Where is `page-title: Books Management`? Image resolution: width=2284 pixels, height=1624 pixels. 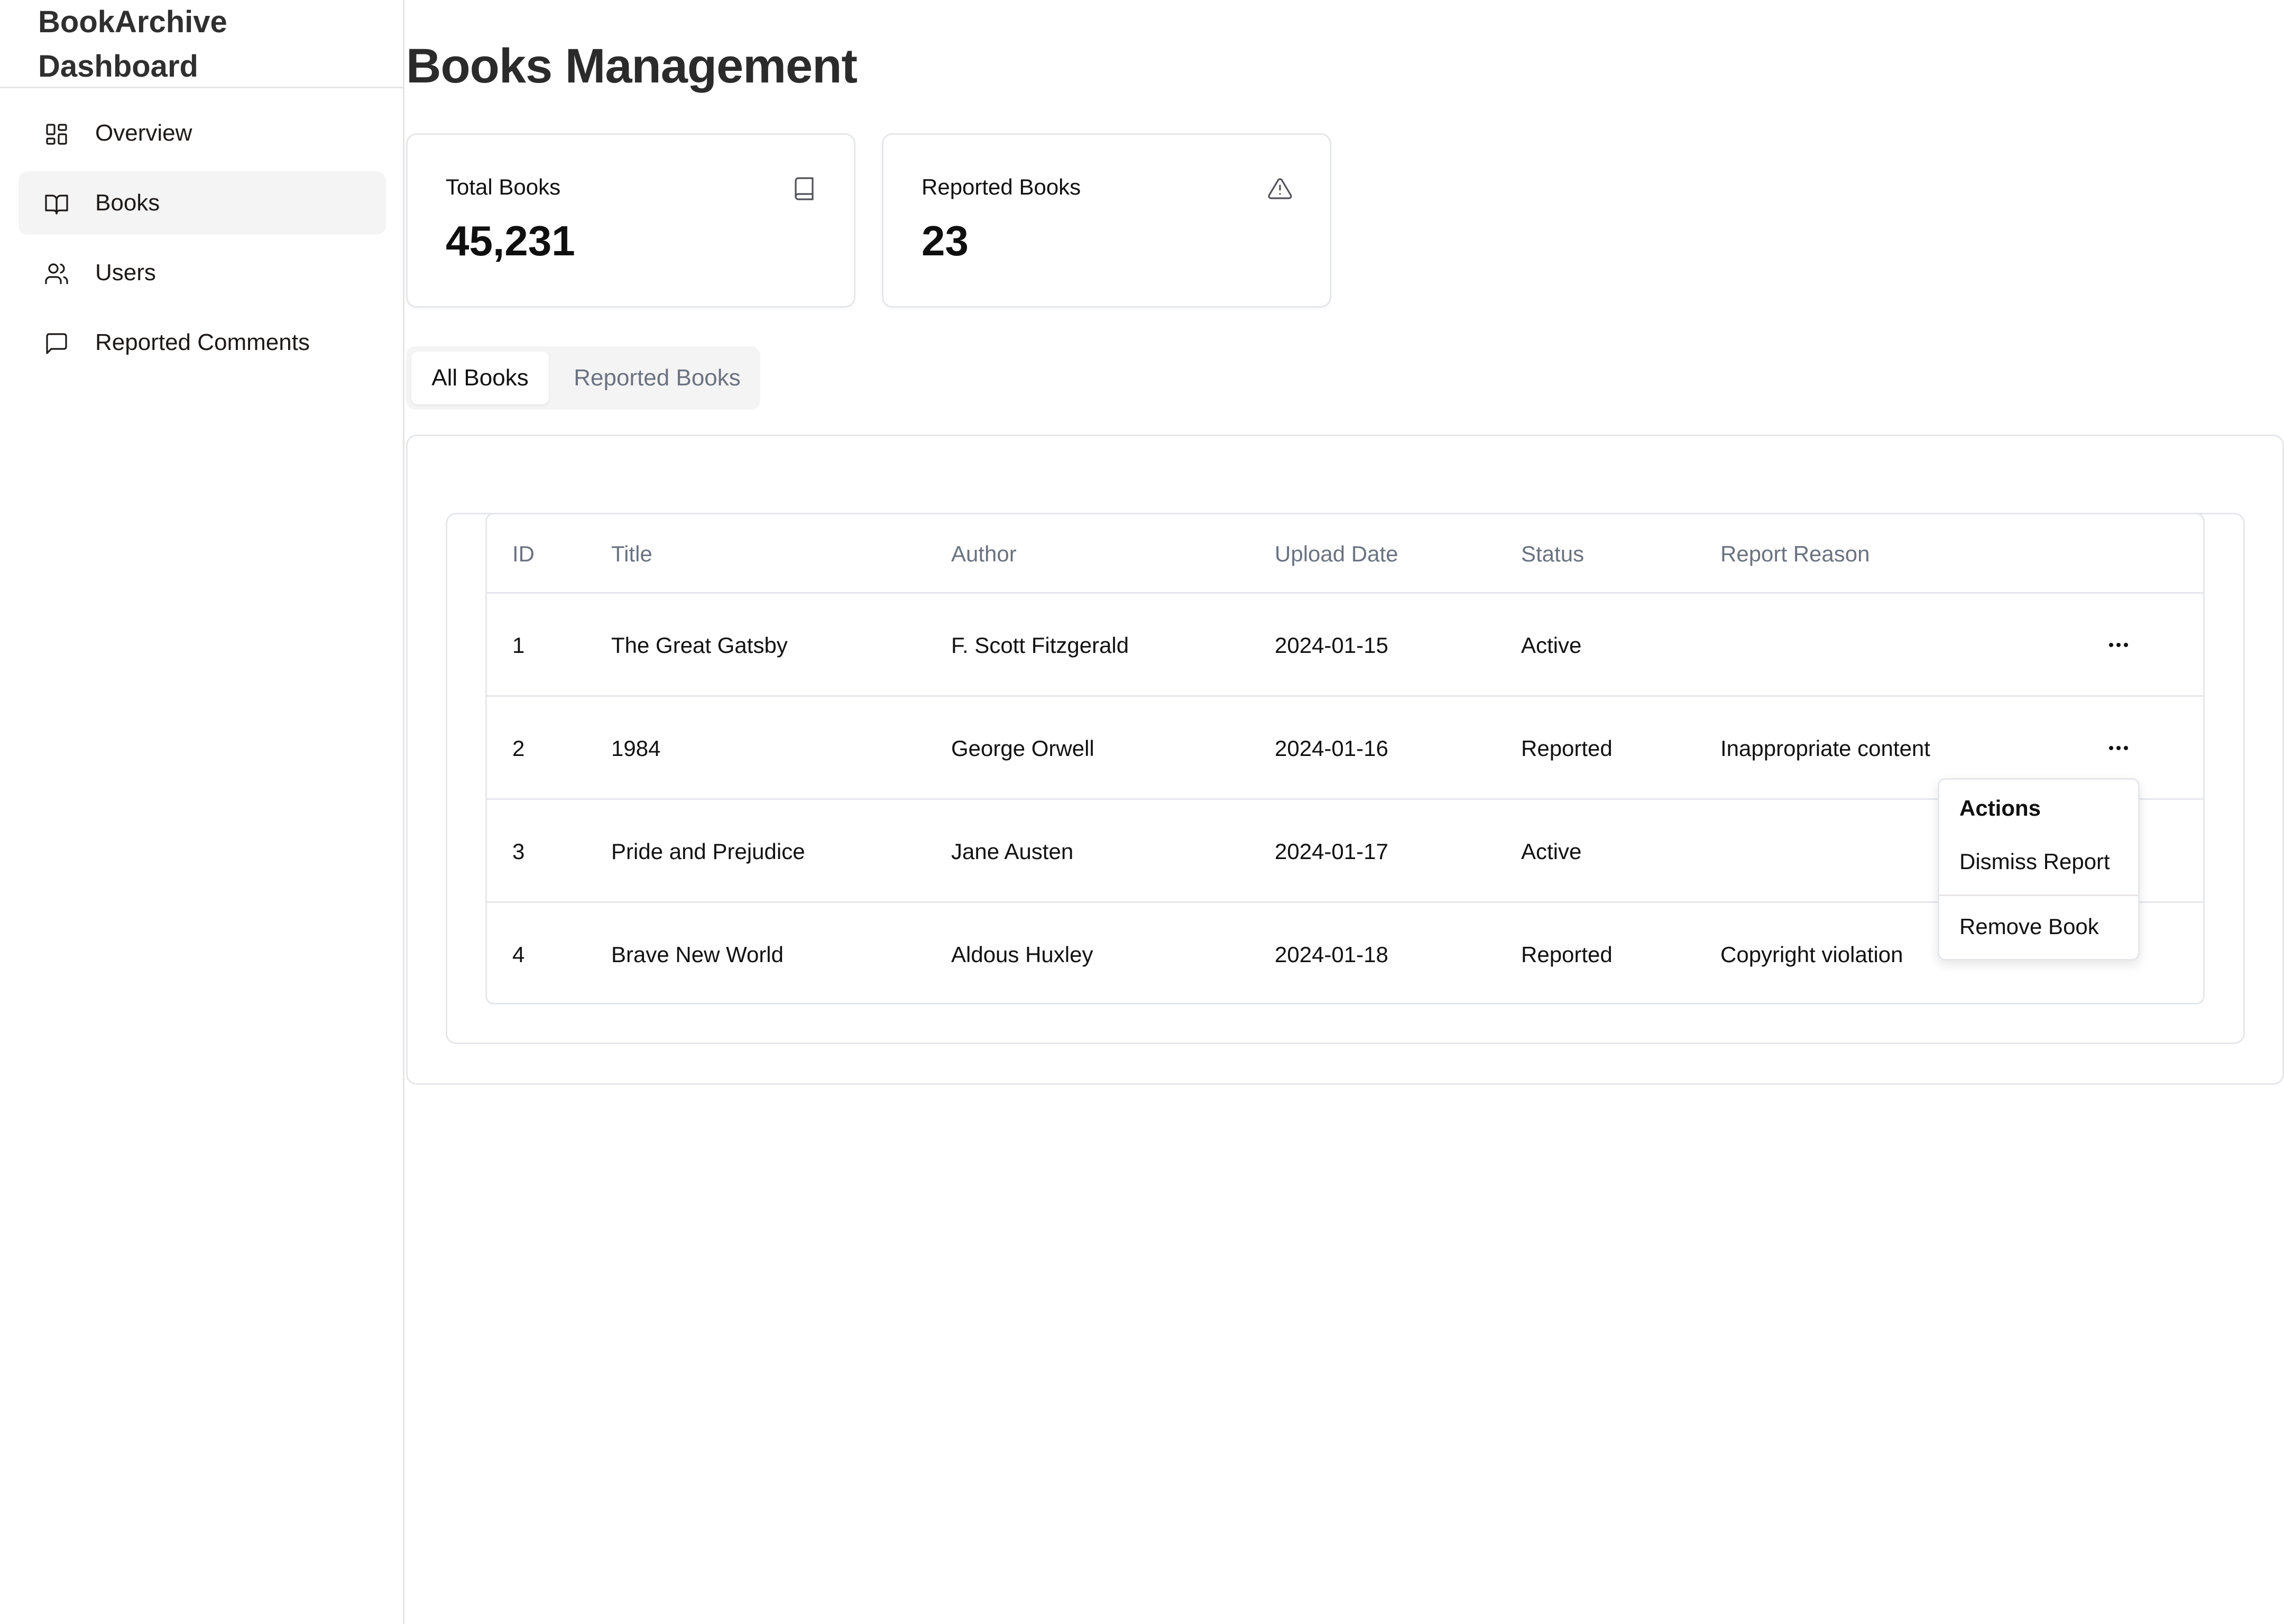 page-title: Books Management is located at coordinates (632, 66).